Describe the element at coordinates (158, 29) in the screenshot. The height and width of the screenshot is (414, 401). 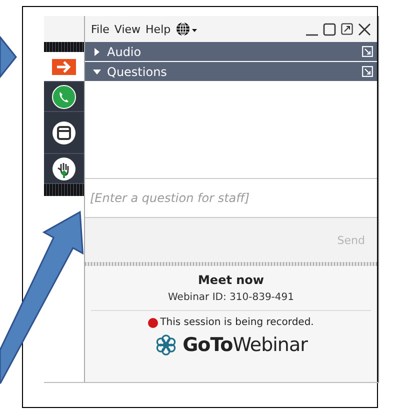
I see `menu-item: Help` at that location.